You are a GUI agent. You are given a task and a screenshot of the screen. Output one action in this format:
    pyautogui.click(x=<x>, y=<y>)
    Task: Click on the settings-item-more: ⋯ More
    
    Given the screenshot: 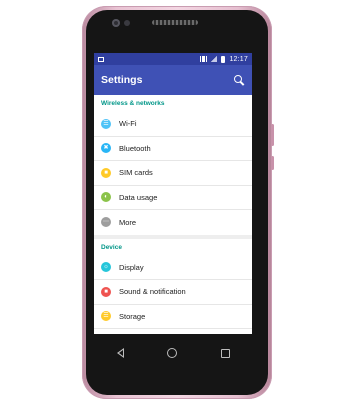 What is the action you would take?
    pyautogui.click(x=173, y=222)
    